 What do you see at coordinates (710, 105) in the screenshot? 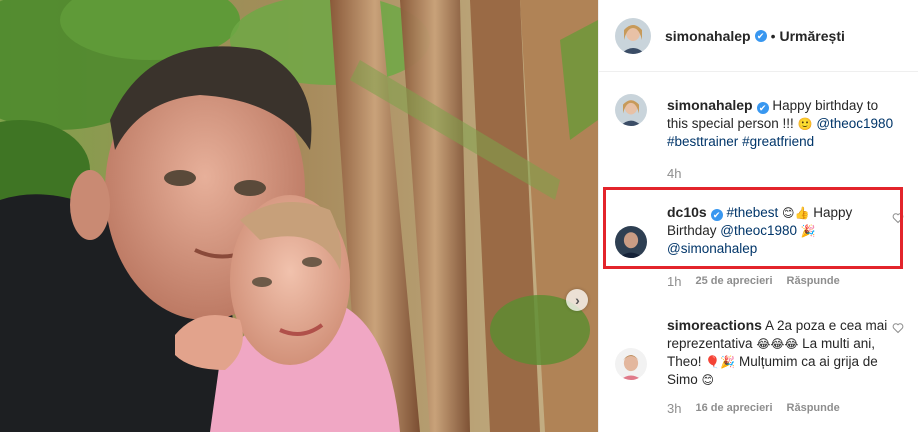
I see `caption-username: simonahalep` at bounding box center [710, 105].